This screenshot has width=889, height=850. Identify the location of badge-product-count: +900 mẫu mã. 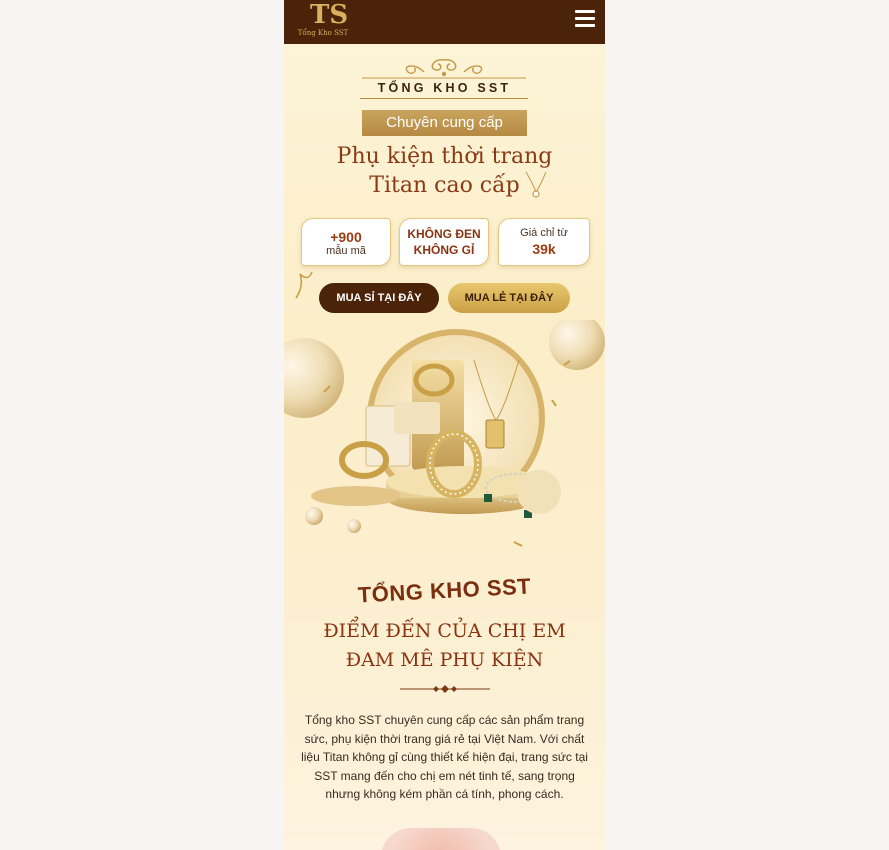
(346, 242).